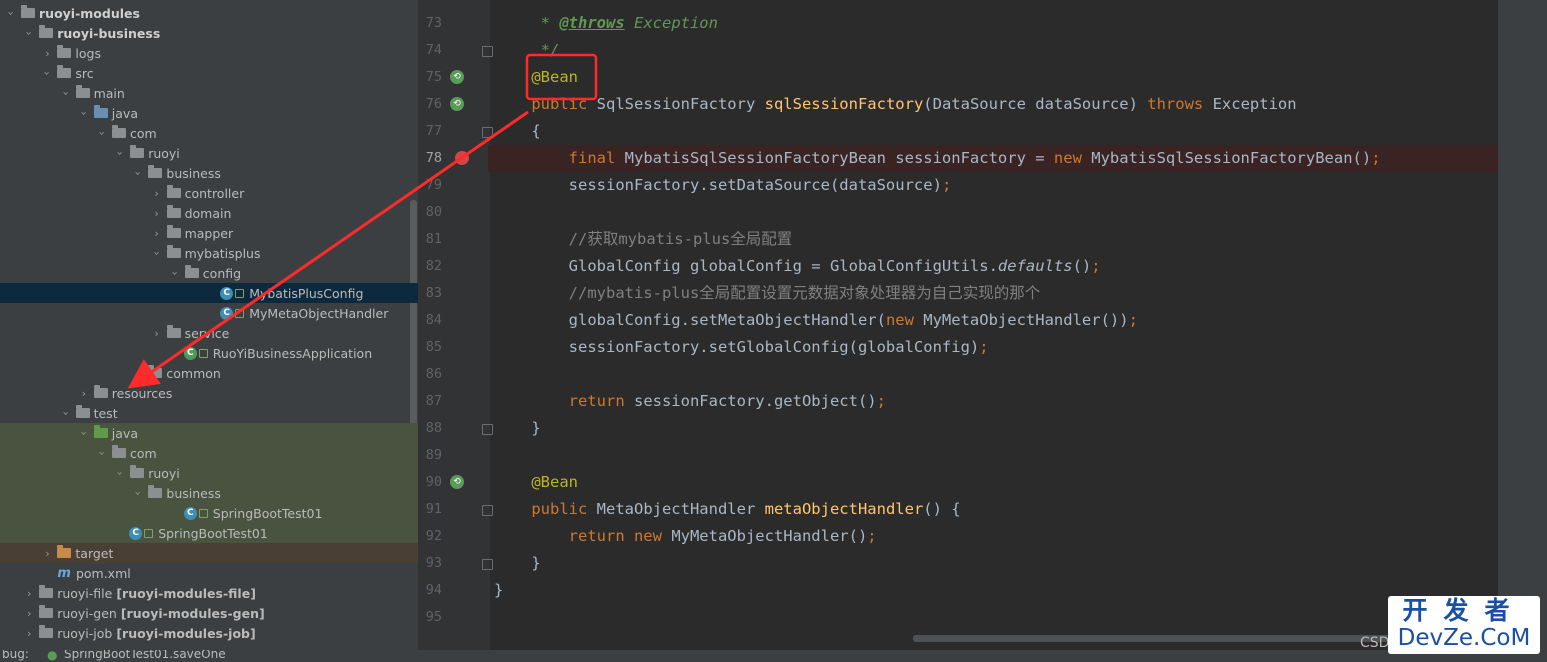 The height and width of the screenshot is (662, 1547). What do you see at coordinates (1464, 638) in the screenshot?
I see `watermark-line2: DevZe.CoM` at bounding box center [1464, 638].